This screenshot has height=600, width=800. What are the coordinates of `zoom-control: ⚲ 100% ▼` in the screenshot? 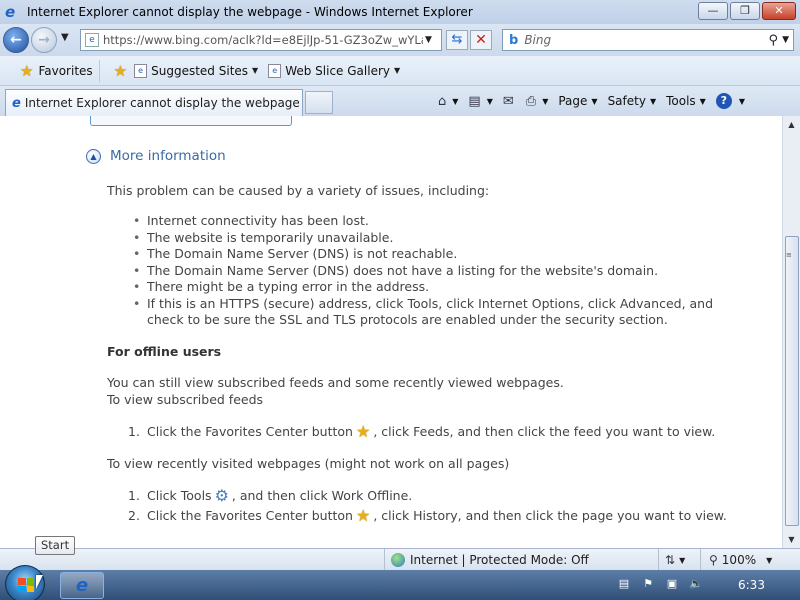 It's located at (741, 560).